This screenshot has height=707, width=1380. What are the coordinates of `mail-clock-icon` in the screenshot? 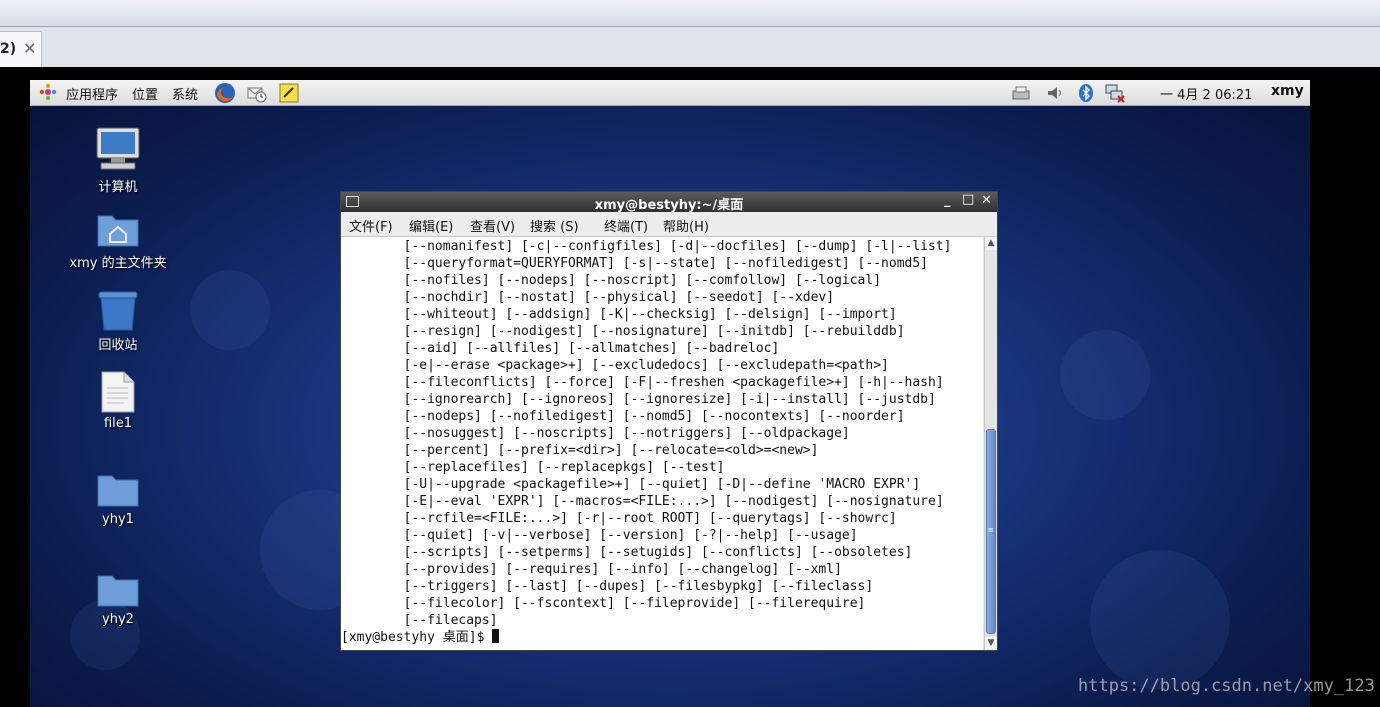 It's located at (257, 93).